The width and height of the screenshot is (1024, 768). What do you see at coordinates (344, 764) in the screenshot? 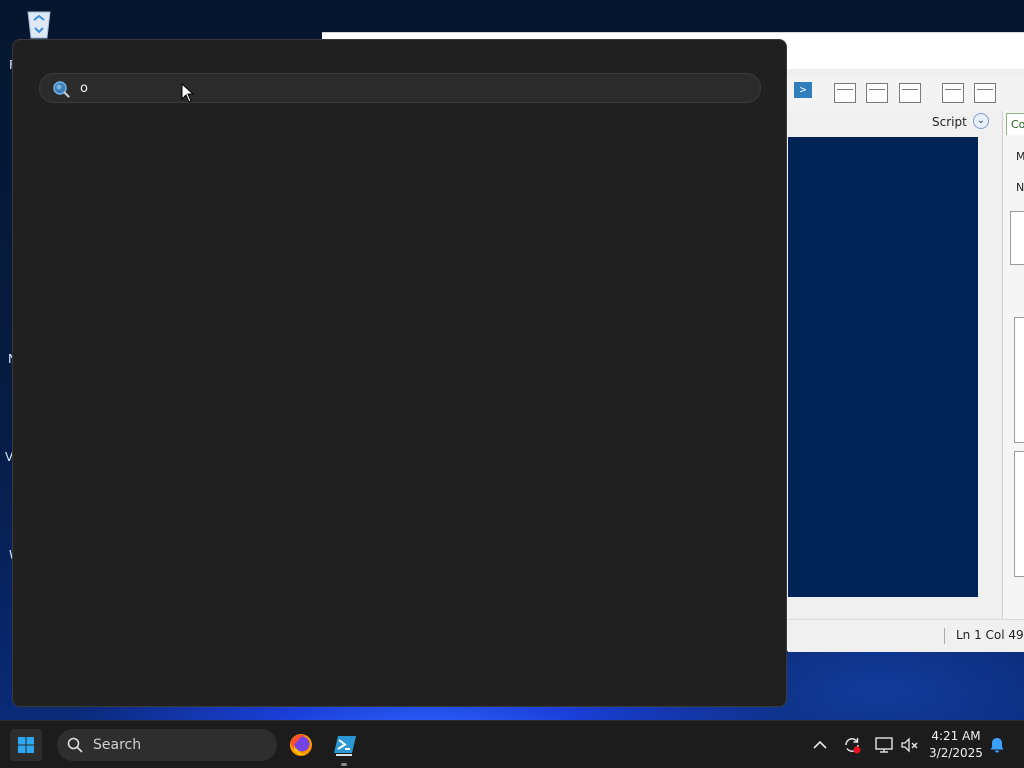
I see `active-app-indicator` at bounding box center [344, 764].